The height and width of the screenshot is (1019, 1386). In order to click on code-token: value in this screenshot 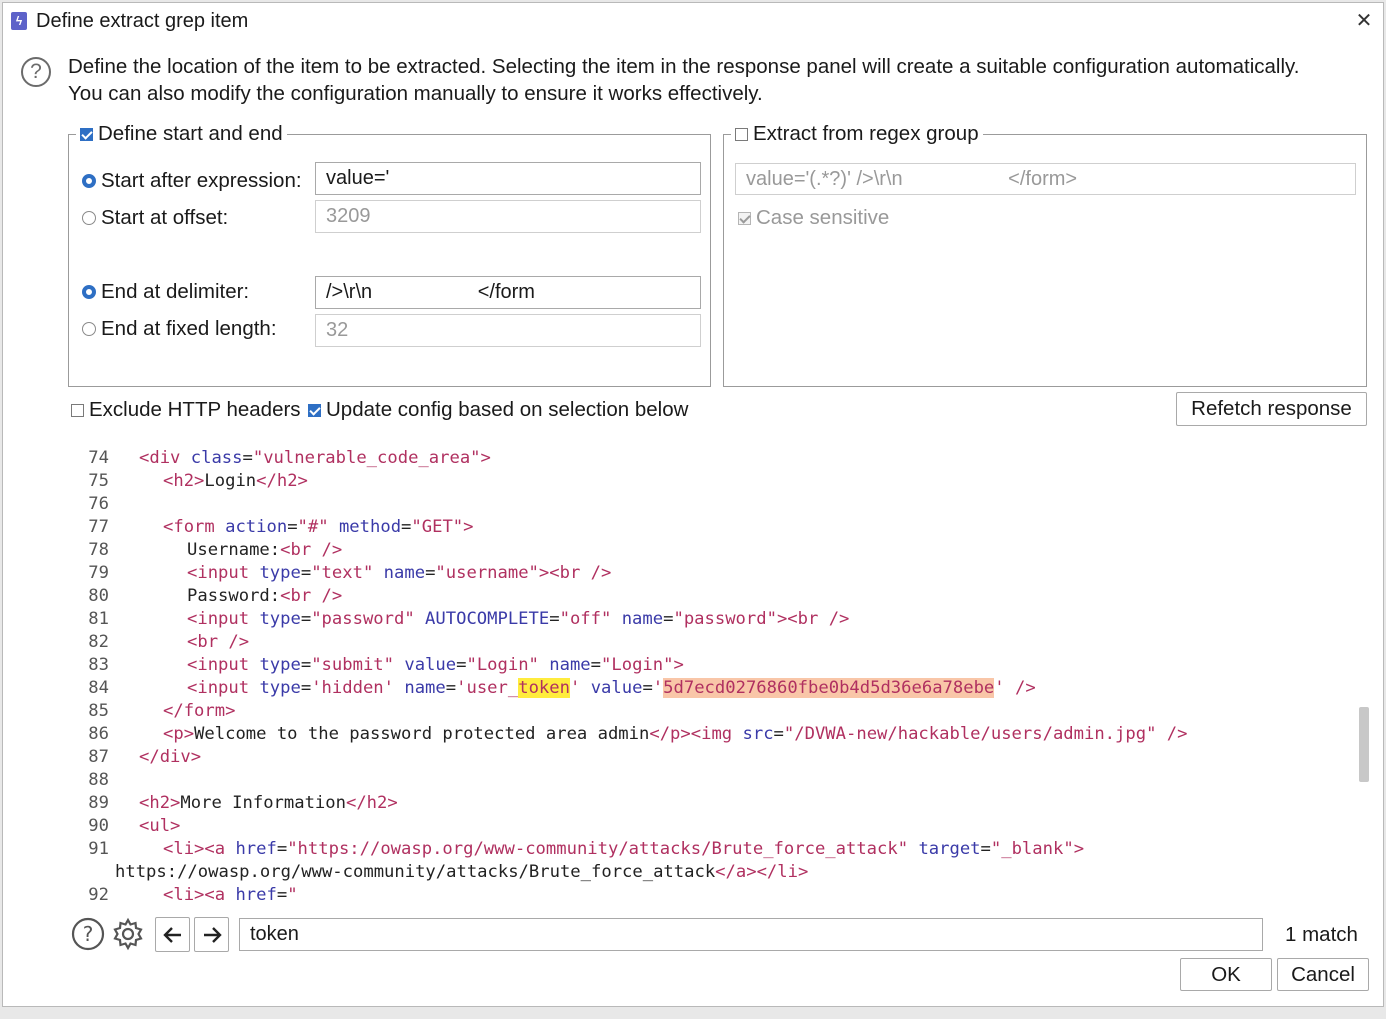, I will do `click(616, 688)`.